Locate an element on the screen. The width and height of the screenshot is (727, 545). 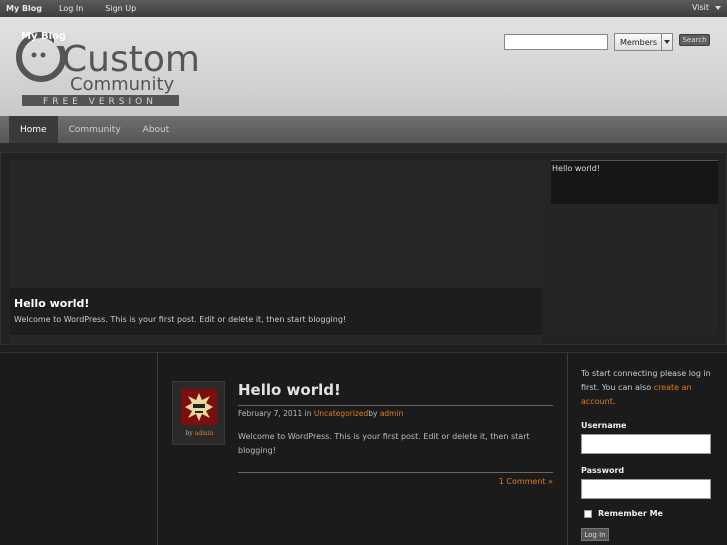
nav-item-about: About is located at coordinates (156, 129).